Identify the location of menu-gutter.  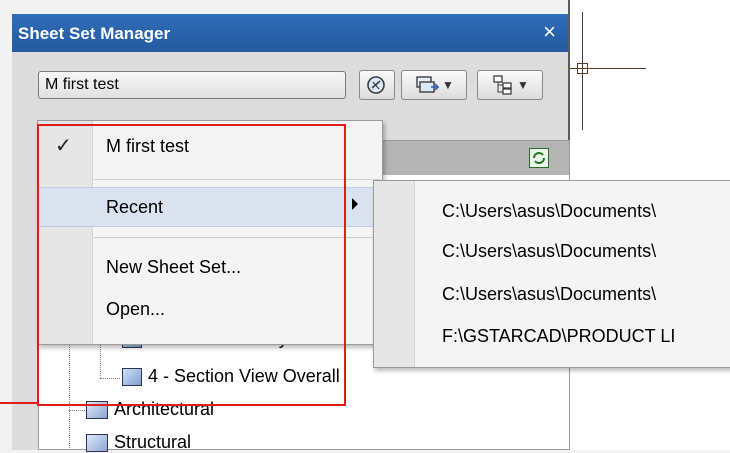
(394, 274).